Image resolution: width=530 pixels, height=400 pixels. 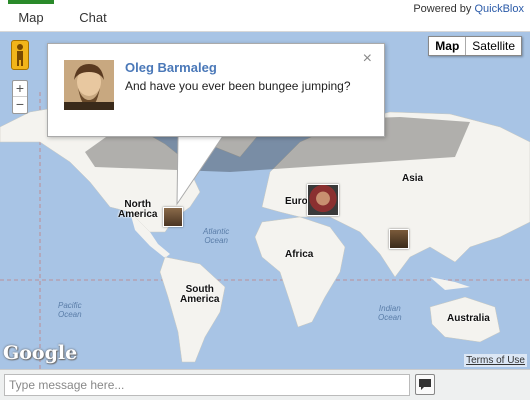 What do you see at coordinates (20, 89) in the screenshot?
I see `zoom-in-button: +` at bounding box center [20, 89].